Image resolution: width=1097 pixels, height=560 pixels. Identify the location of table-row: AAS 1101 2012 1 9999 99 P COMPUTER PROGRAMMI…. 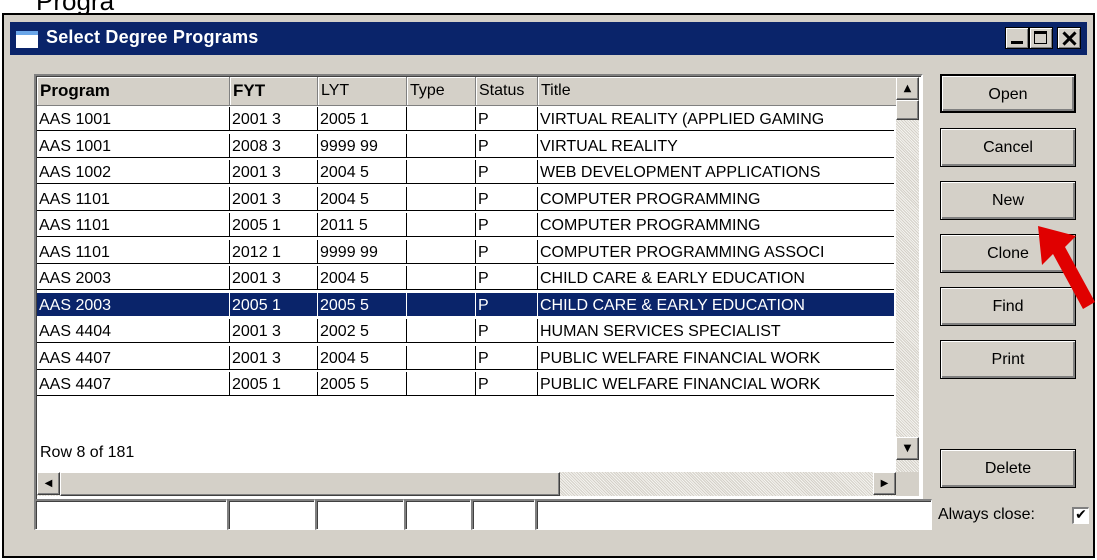
(467, 251).